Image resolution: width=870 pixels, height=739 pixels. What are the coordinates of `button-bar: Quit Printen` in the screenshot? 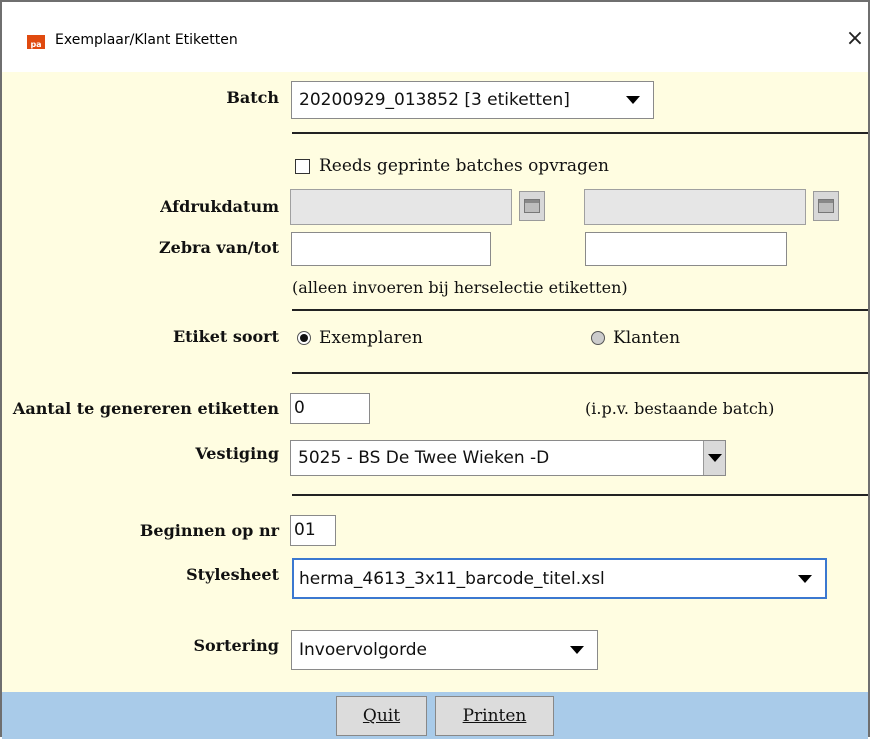 It's located at (435, 715).